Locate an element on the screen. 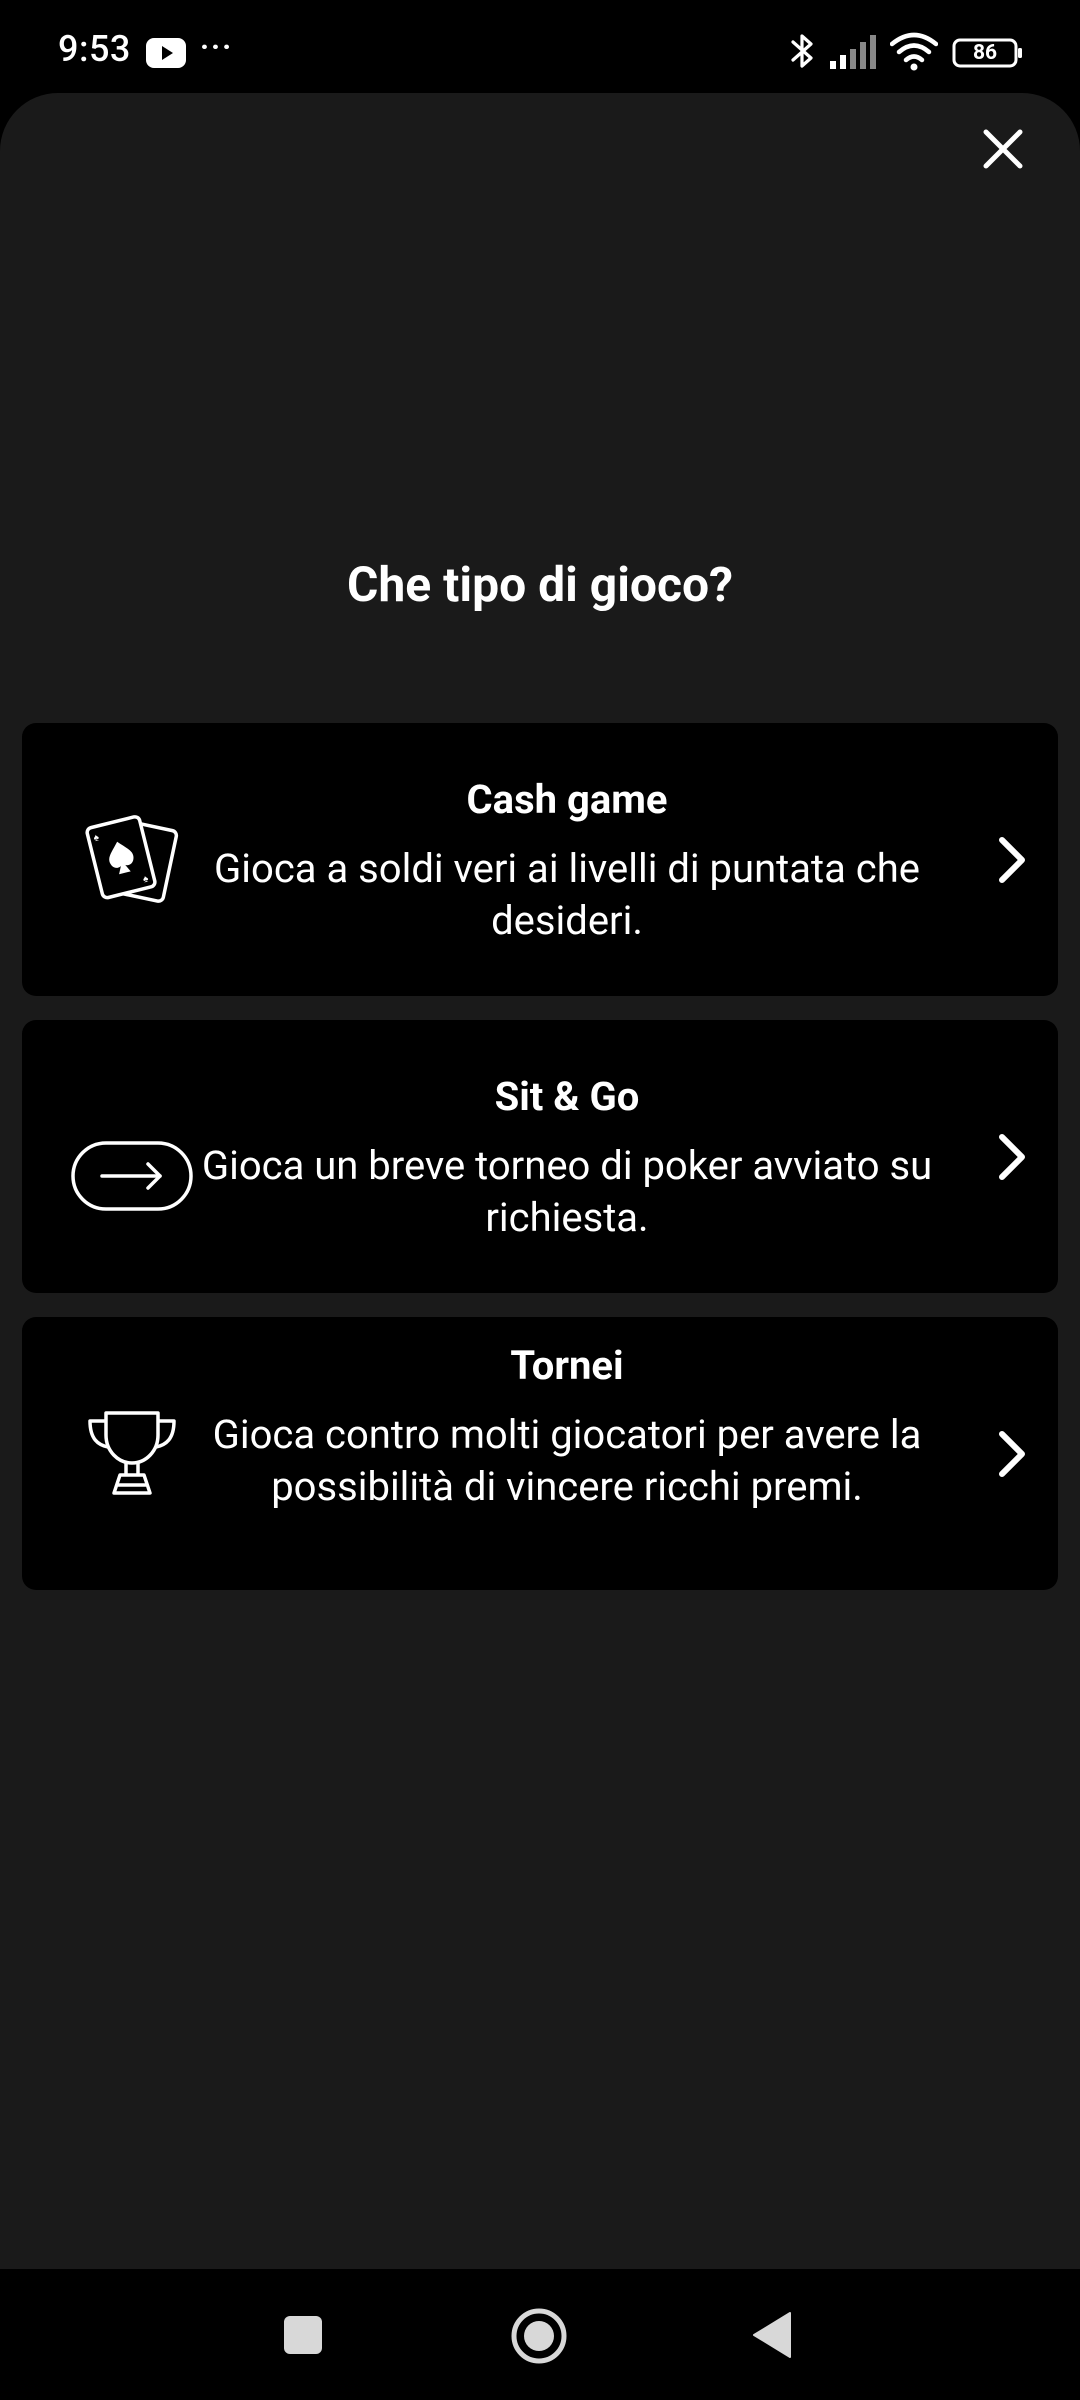 This screenshot has height=2400, width=1080. more-notifications-icon: ··· is located at coordinates (217, 47).